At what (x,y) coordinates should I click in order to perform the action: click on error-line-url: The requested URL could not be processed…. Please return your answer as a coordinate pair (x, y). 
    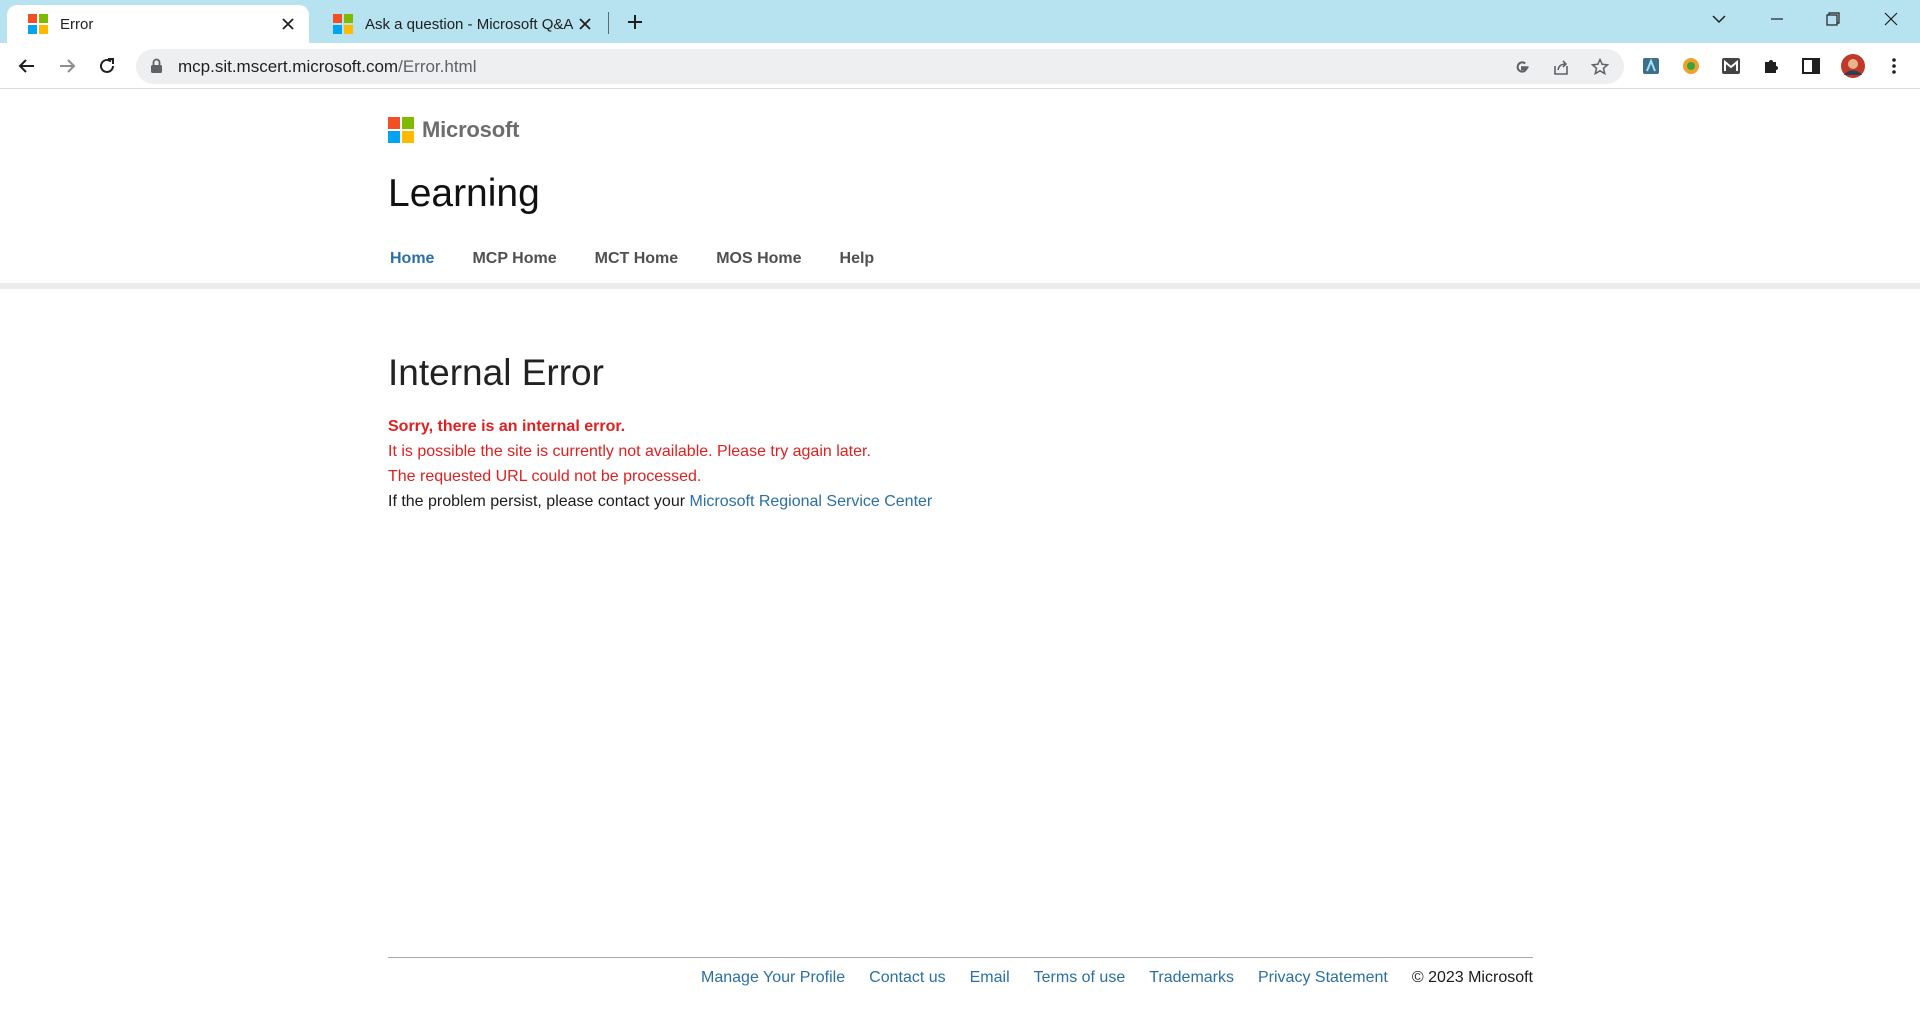
    Looking at the image, I should click on (545, 476).